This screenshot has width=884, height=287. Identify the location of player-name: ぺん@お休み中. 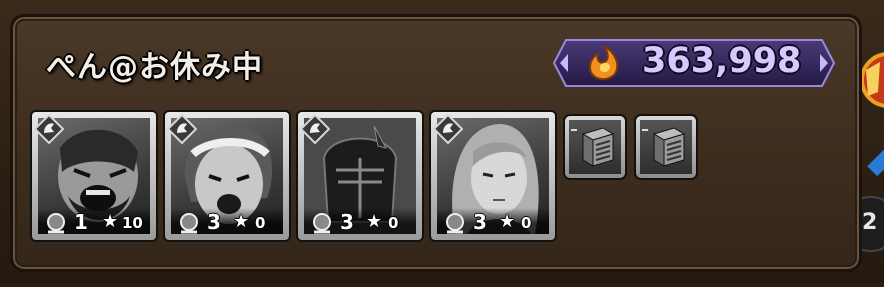
(154, 67).